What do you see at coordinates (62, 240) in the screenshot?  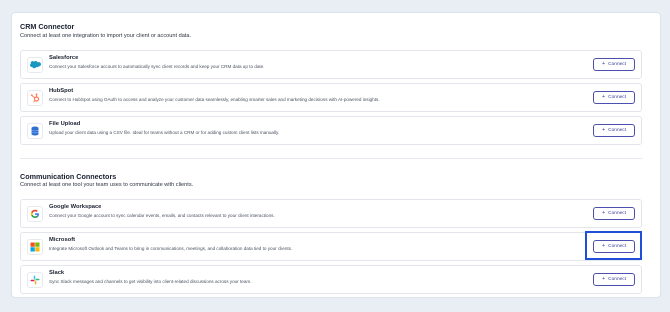 I see `connector-name: Microsoft` at bounding box center [62, 240].